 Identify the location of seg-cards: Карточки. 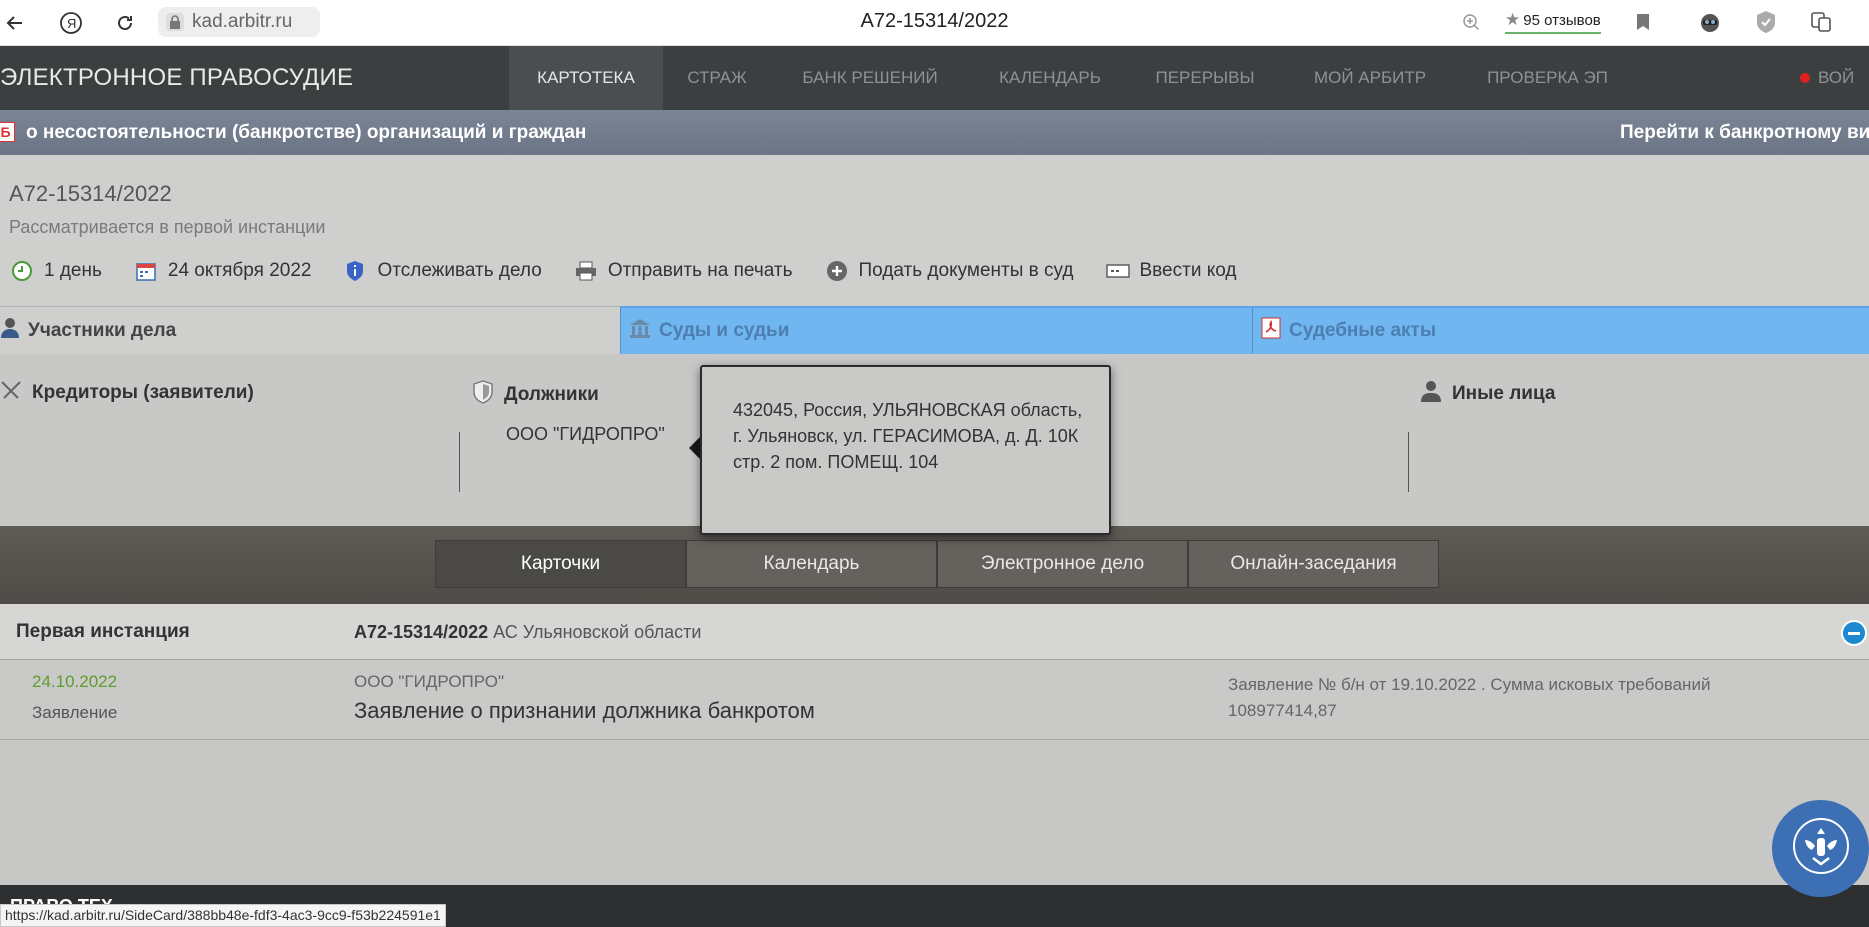
(560, 564).